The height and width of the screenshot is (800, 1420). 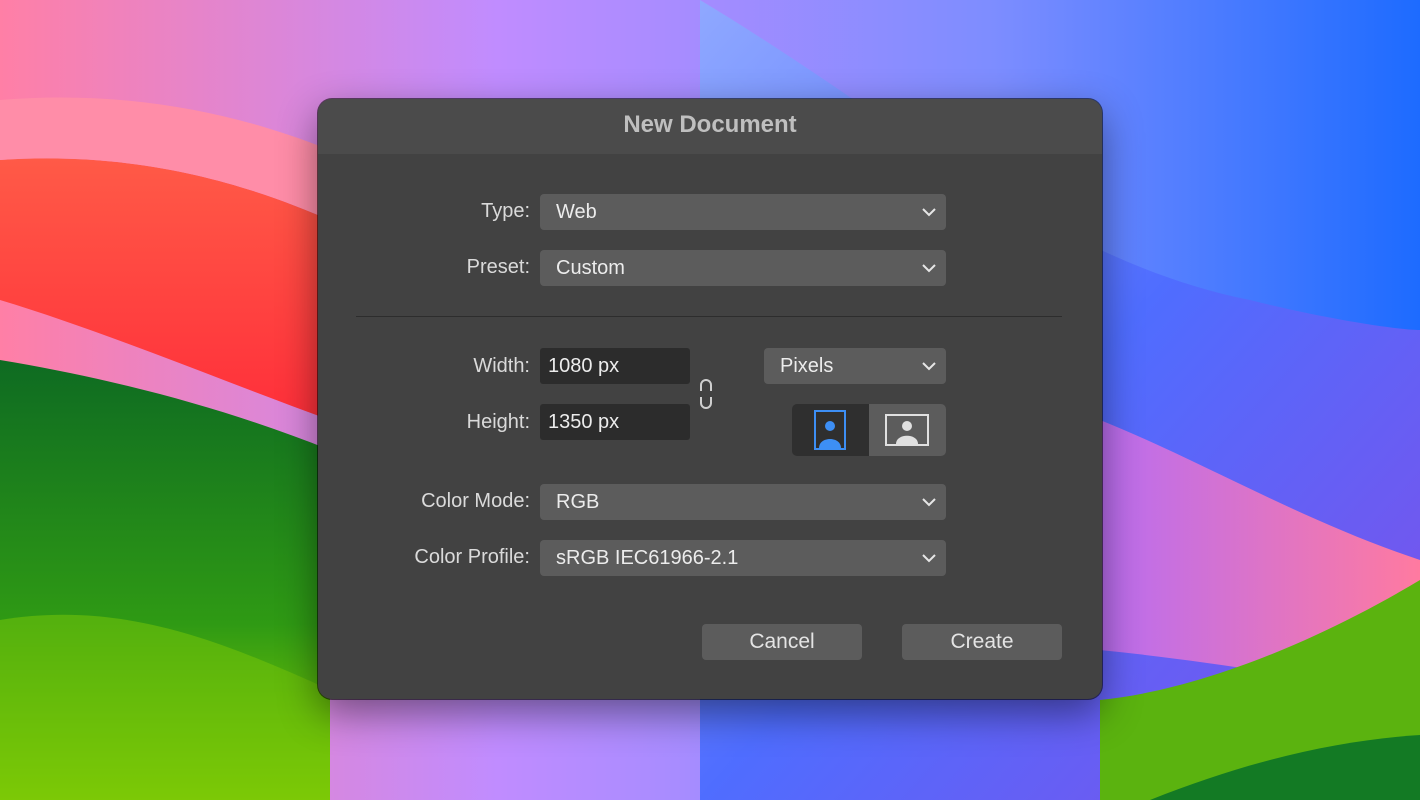 I want to click on units-select: Pixels, so click(x=855, y=366).